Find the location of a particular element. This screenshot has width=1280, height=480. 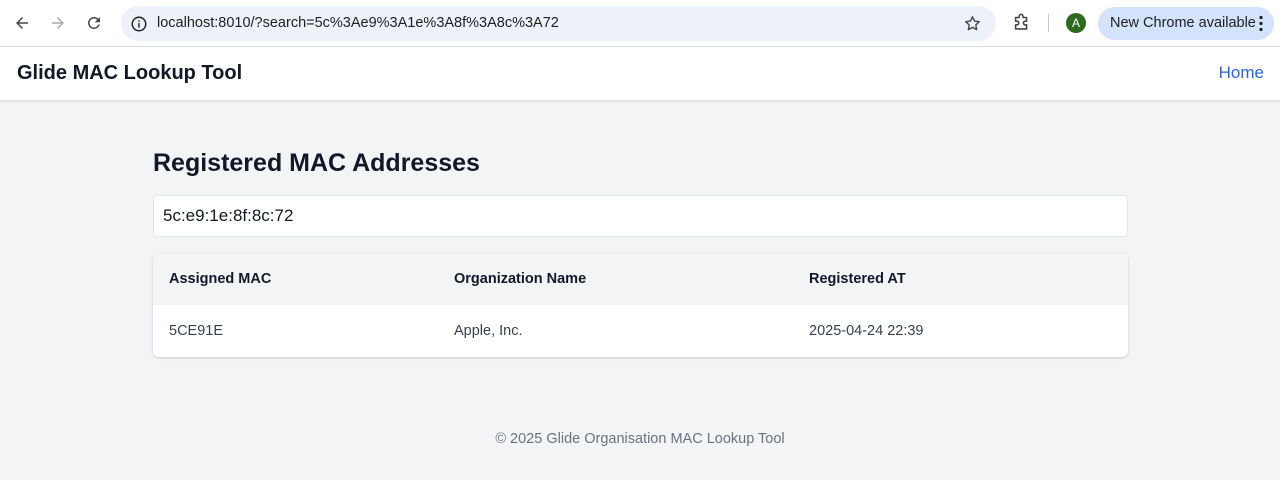

extensions-puzzle-icon is located at coordinates (1022, 23).